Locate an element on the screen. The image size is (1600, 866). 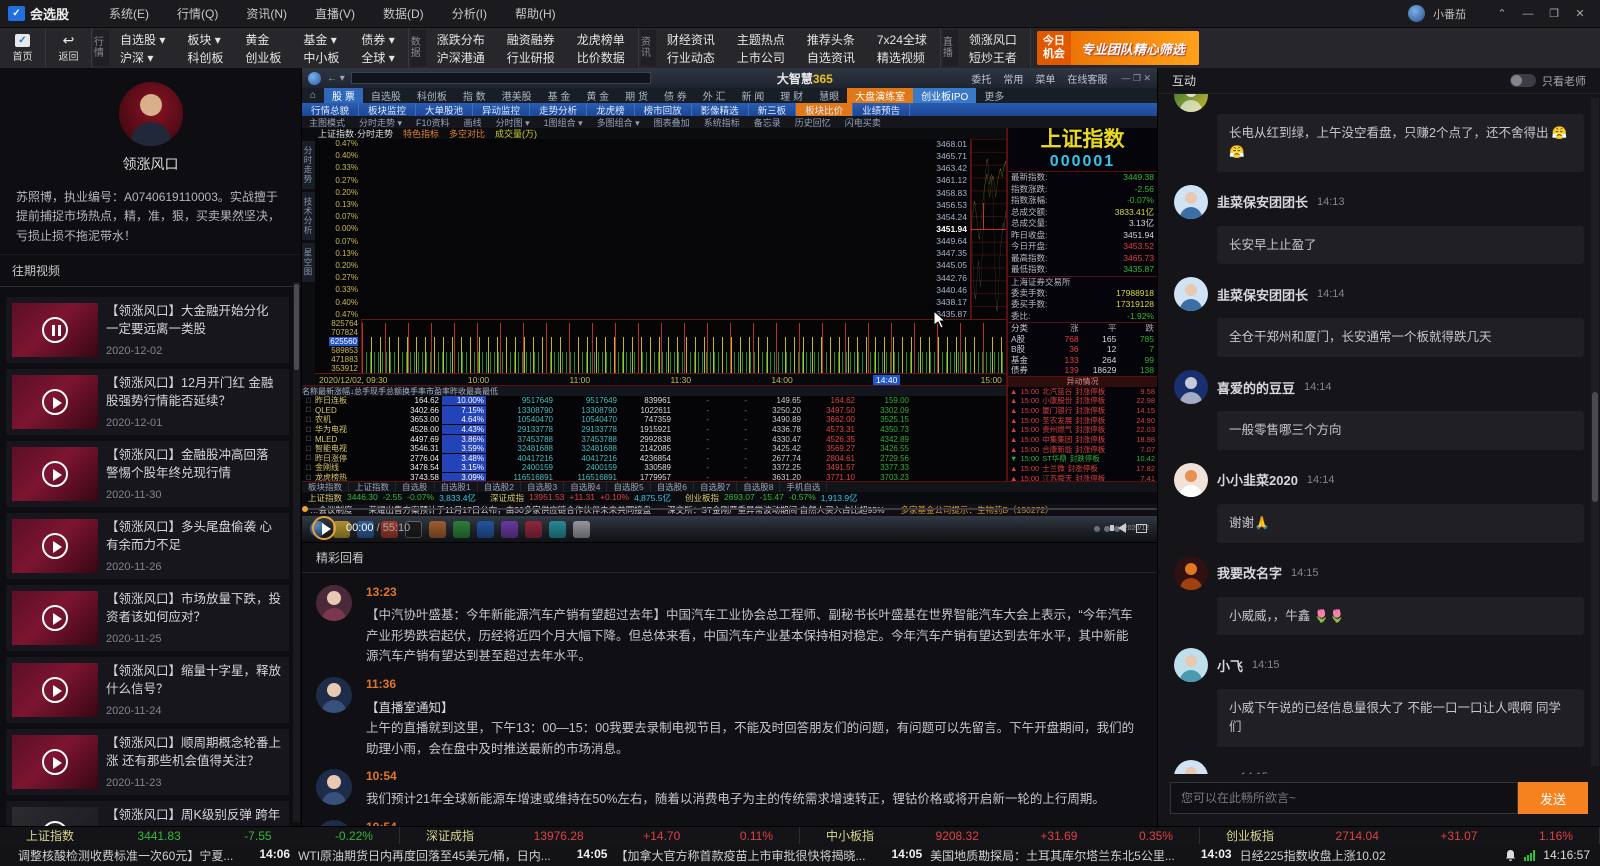
toolbar-item: 沪深港通 is located at coordinates (461, 57).